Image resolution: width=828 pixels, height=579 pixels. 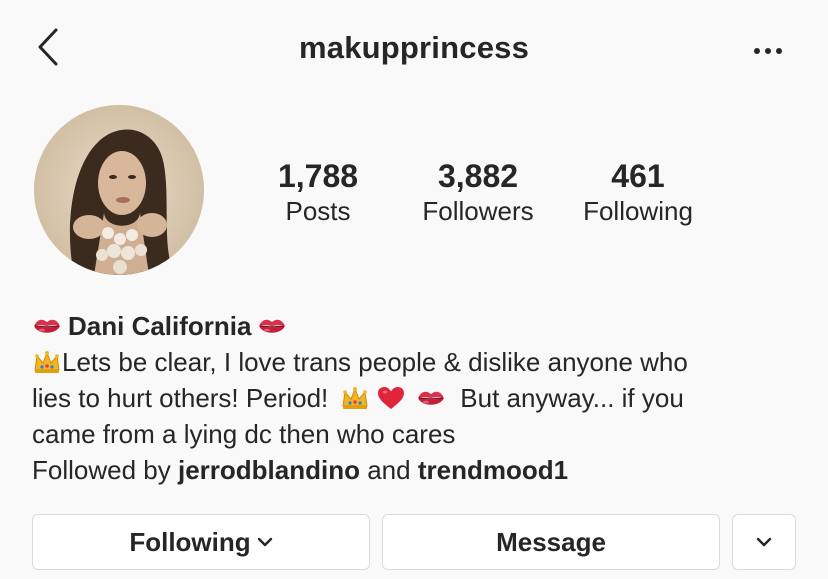 I want to click on bio-line-3: came from a lying dc then who cares, so click(x=244, y=434).